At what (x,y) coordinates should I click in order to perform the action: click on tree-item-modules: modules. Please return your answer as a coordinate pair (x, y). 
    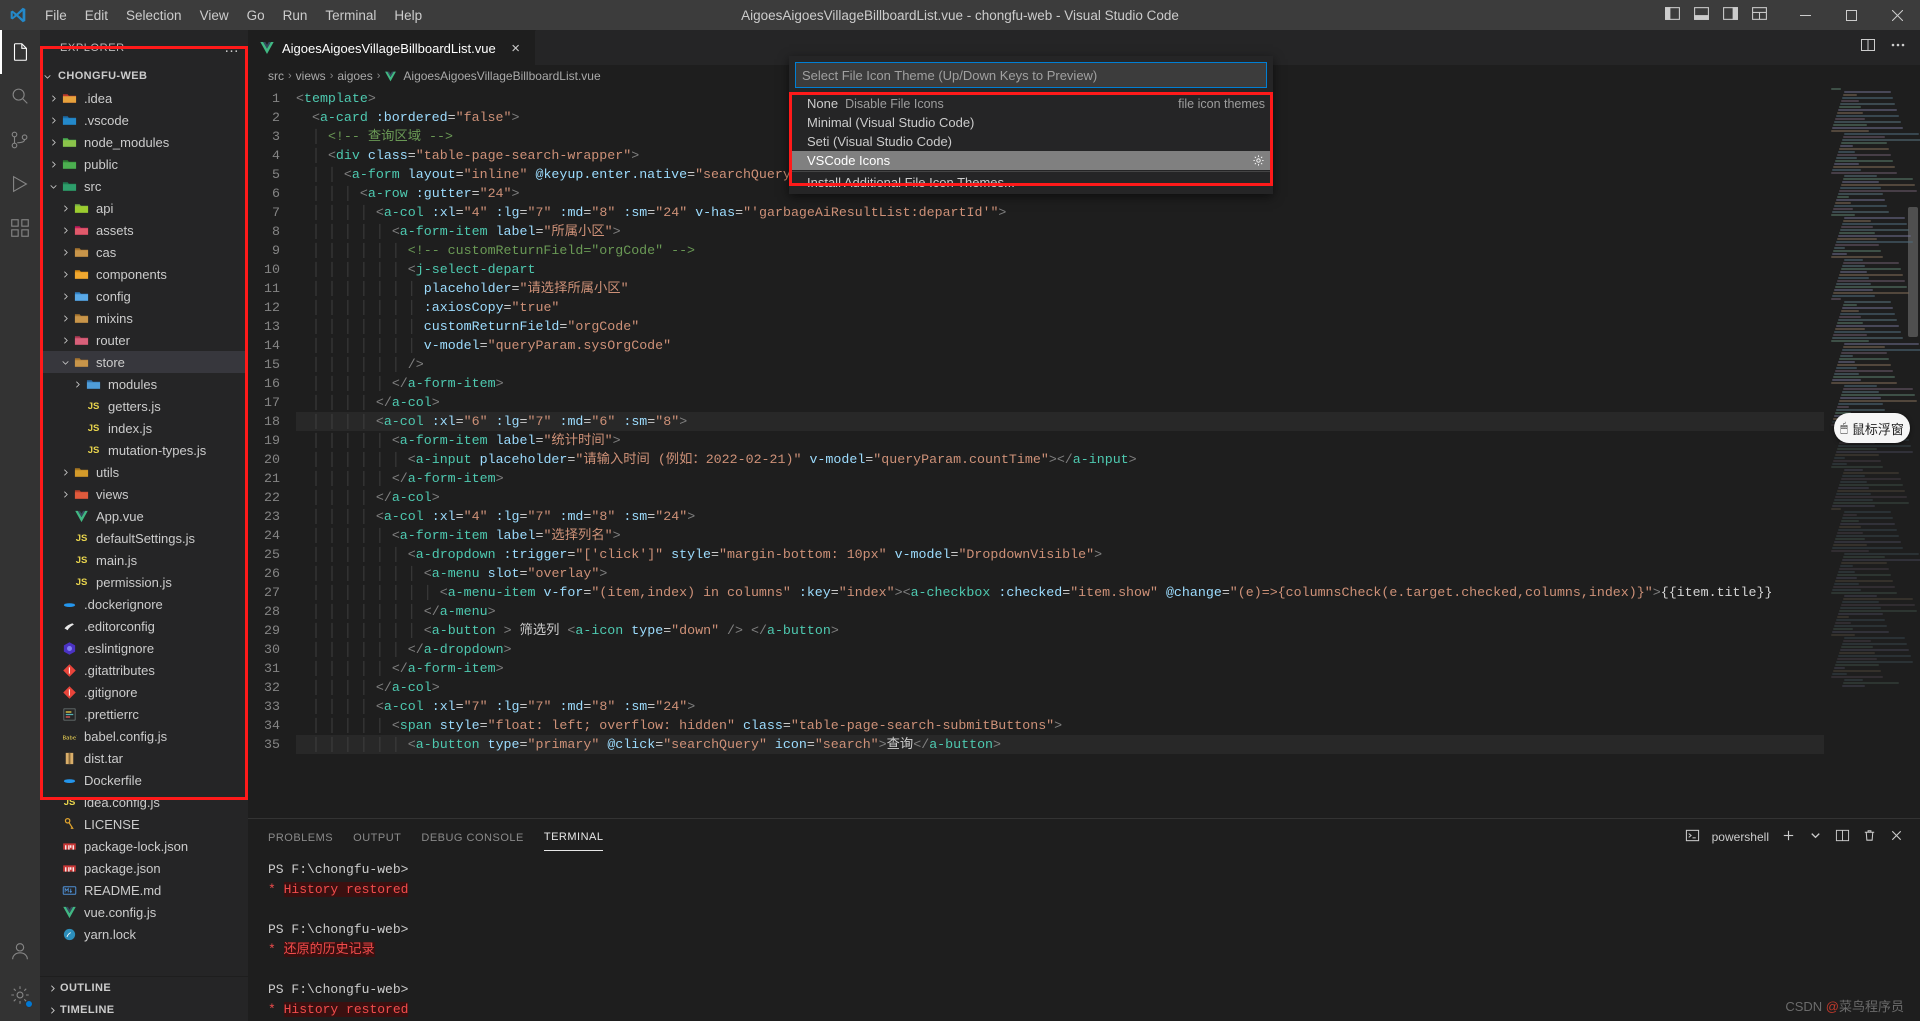
    Looking at the image, I should click on (144, 384).